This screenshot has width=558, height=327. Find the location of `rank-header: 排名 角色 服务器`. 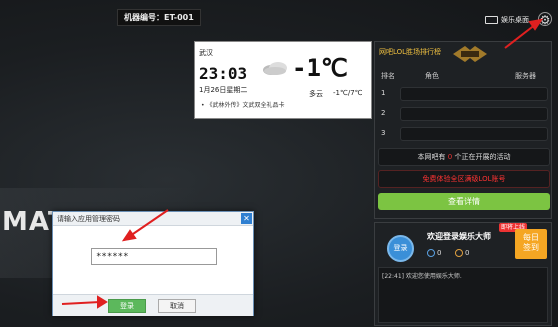

rank-header: 排名 角色 服务器 is located at coordinates (463, 76).